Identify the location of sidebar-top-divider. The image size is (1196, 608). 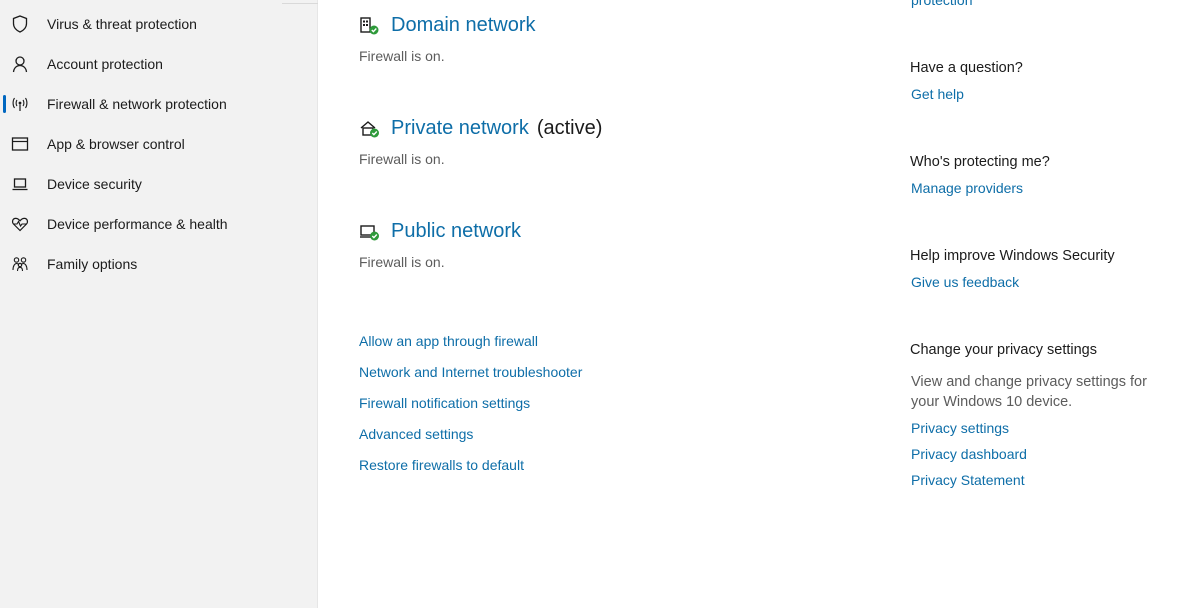
(300, 2).